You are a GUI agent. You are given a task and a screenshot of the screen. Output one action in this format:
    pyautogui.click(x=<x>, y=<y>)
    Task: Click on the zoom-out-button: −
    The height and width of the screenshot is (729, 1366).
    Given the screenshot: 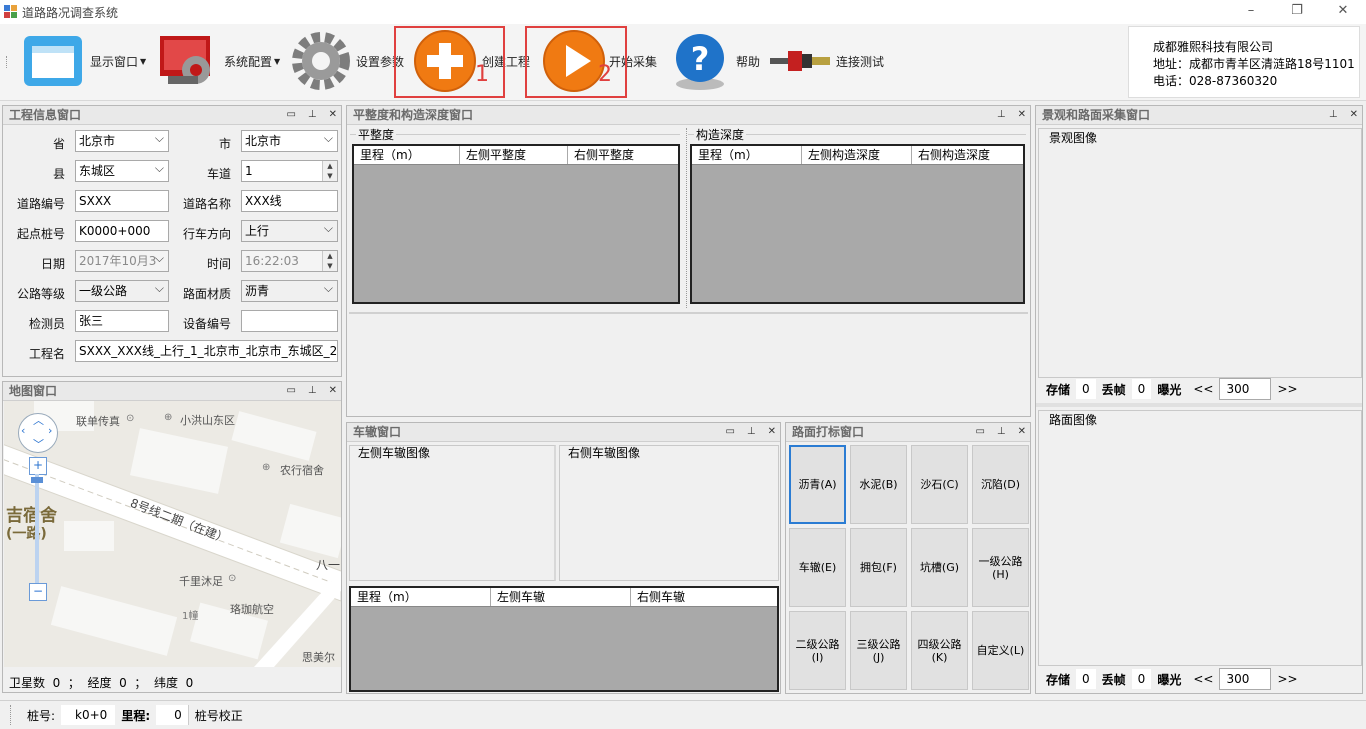 What is the action you would take?
    pyautogui.click(x=38, y=592)
    